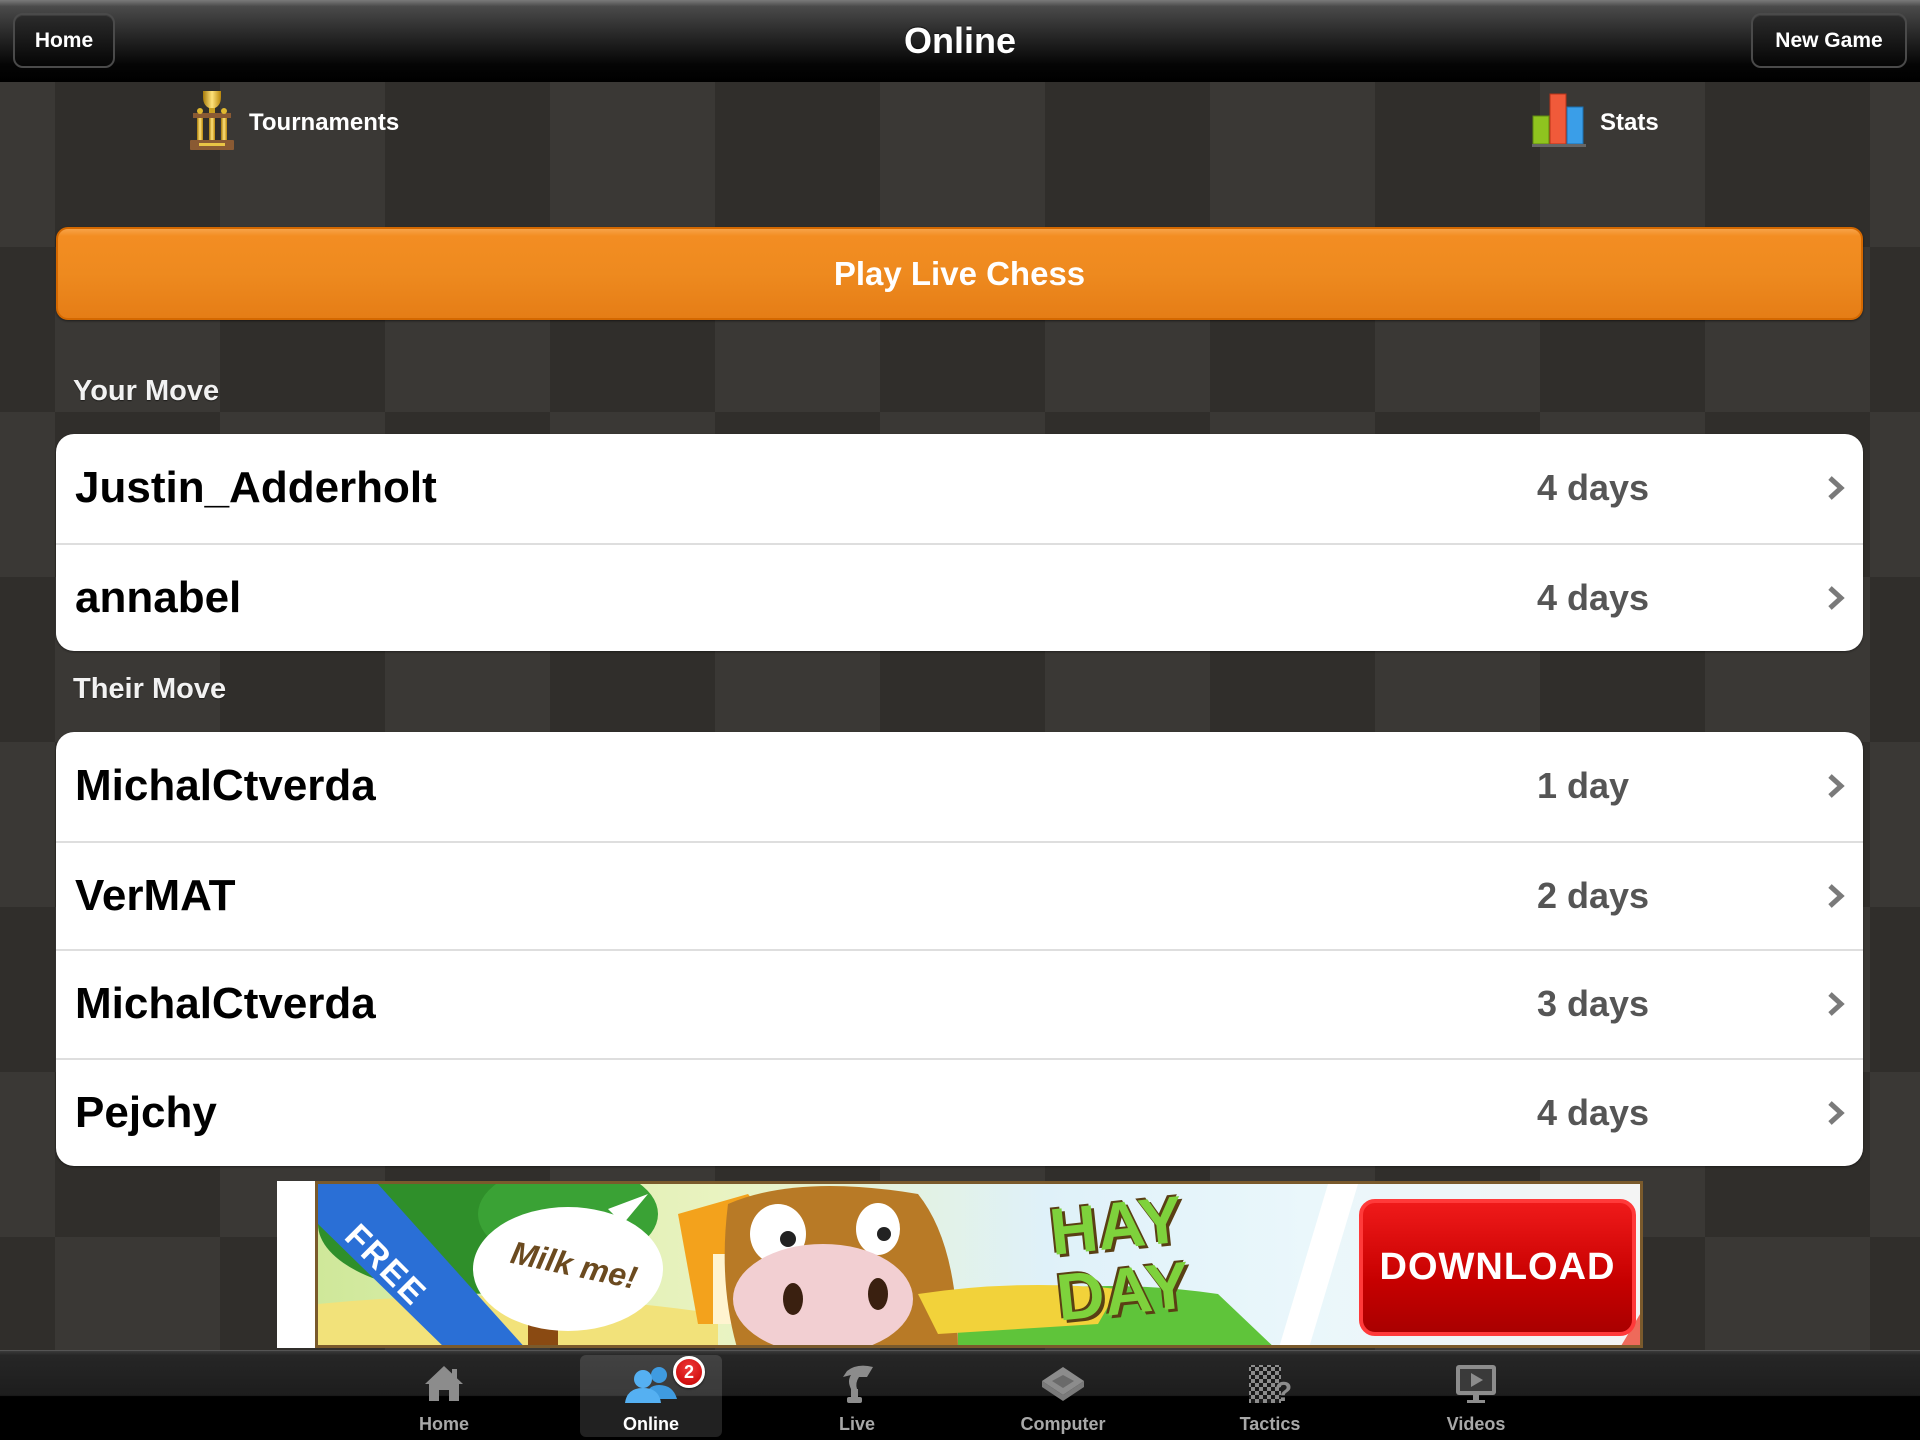 The image size is (1920, 1440). I want to click on tournaments-label: Tournaments, so click(324, 122).